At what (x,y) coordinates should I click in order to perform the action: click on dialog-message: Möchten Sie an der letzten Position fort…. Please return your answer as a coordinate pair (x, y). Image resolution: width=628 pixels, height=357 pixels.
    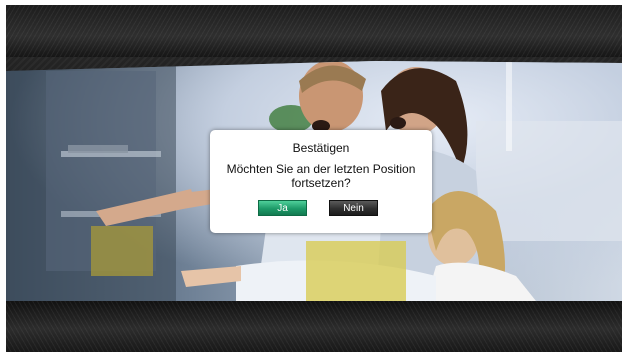
    Looking at the image, I should click on (321, 176).